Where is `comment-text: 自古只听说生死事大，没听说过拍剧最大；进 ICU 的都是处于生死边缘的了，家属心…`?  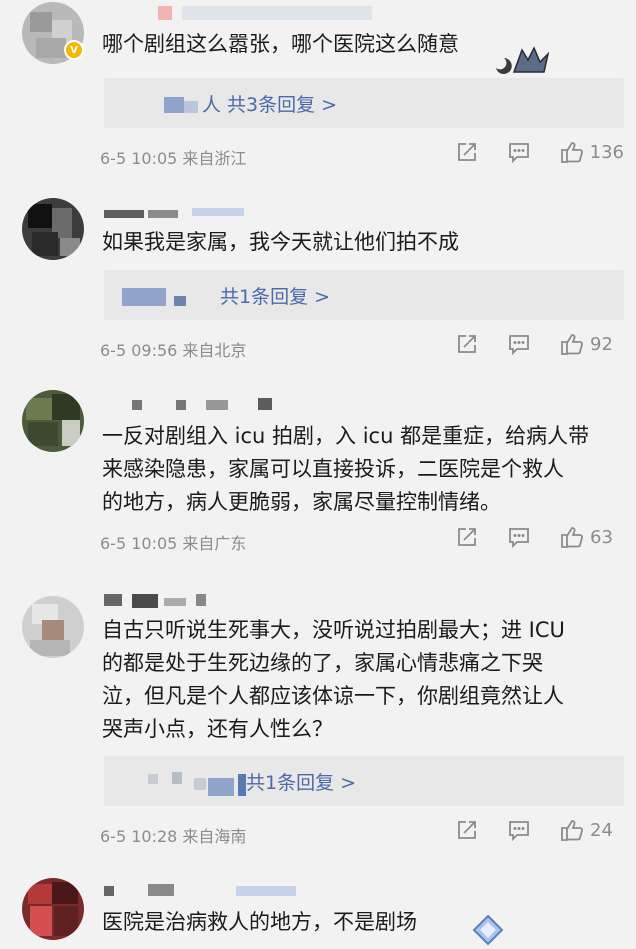
comment-text: 自古只听说生死事大，没听说过拍剧最大；进 ICU 的都是处于生死边缘的了，家属心… is located at coordinates (362, 680).